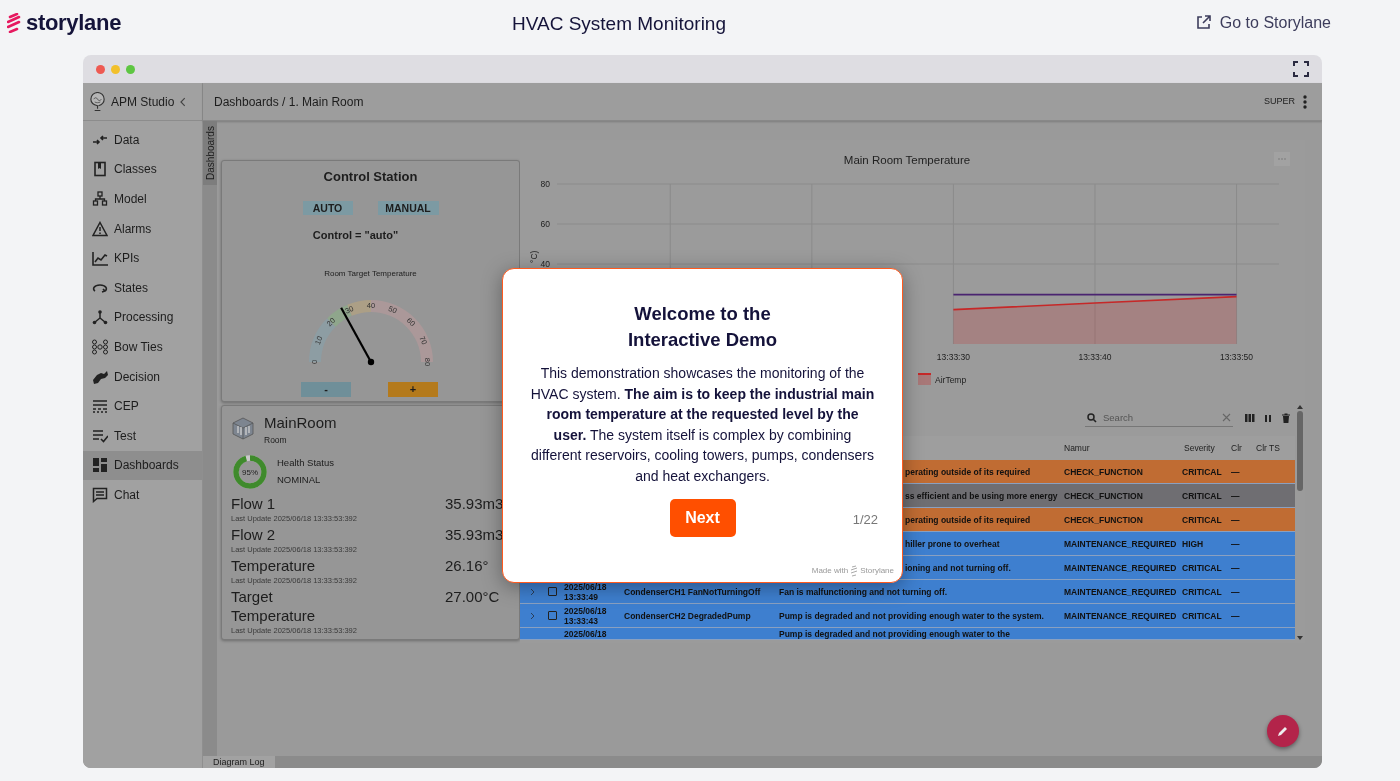 Image resolution: width=1400 pixels, height=781 pixels. Describe the element at coordinates (545, 264) in the screenshot. I see `y-tick-label: 40` at that location.